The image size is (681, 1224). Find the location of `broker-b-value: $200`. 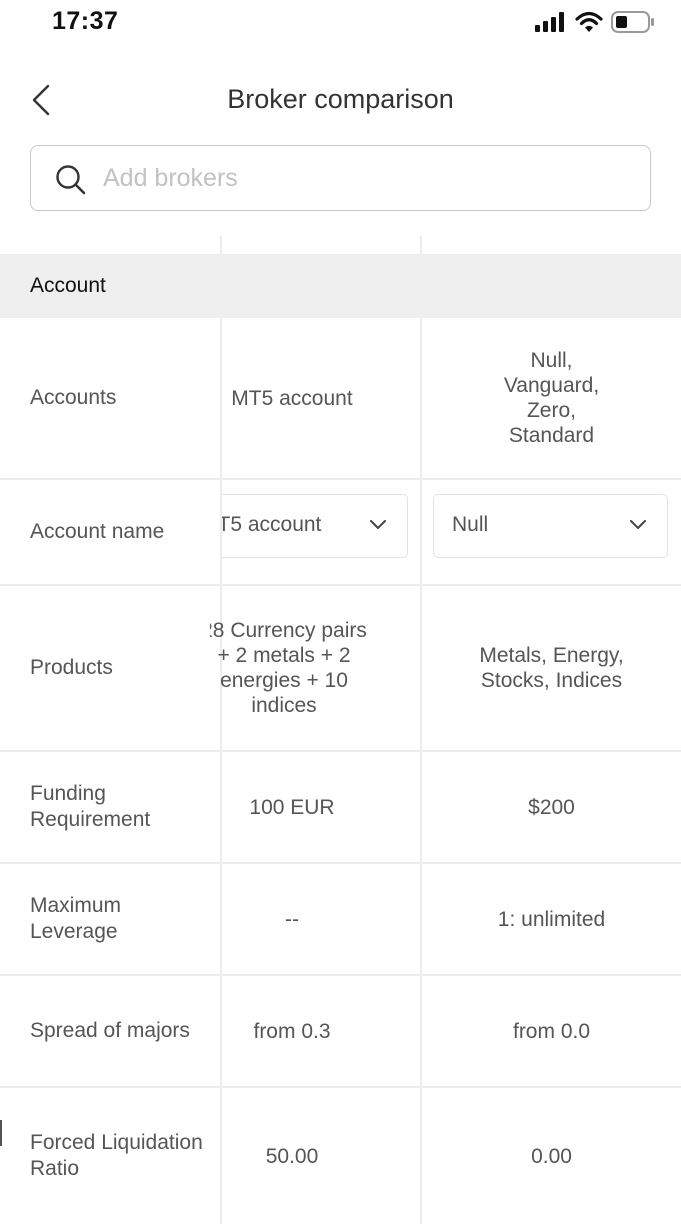

broker-b-value: $200 is located at coordinates (551, 807).